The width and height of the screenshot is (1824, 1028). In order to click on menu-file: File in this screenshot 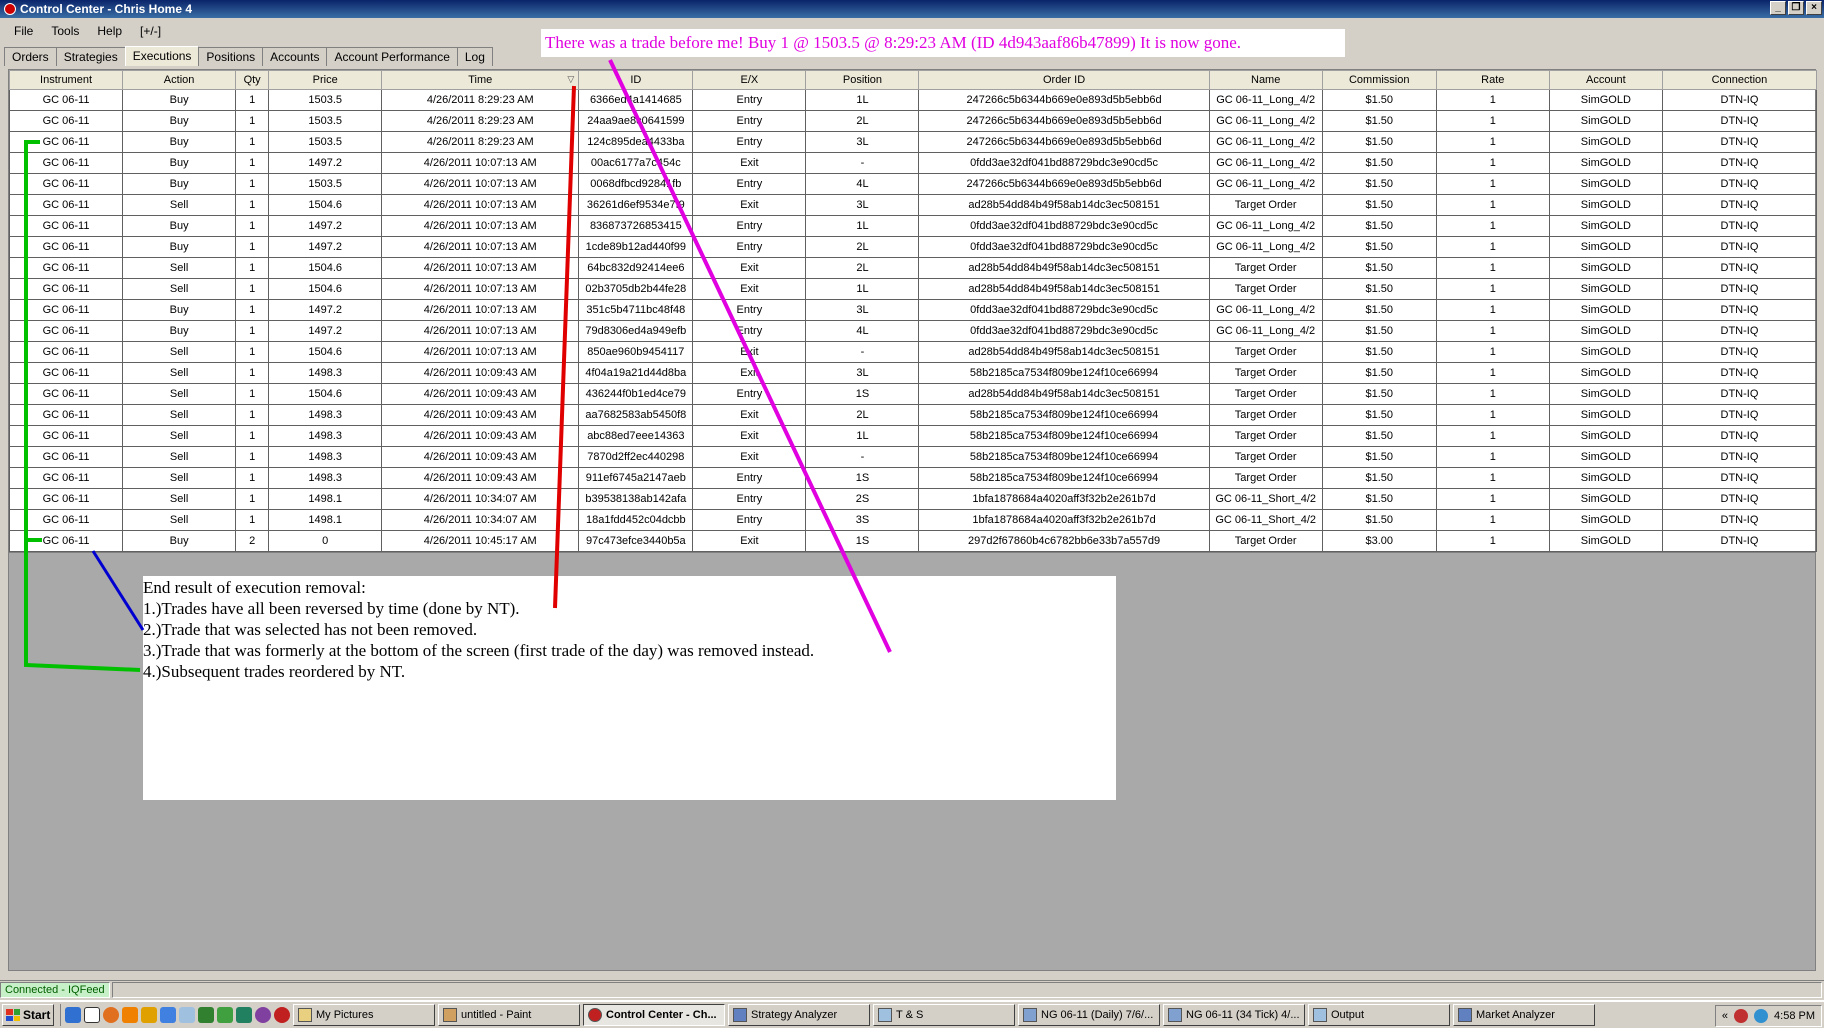, I will do `click(24, 31)`.